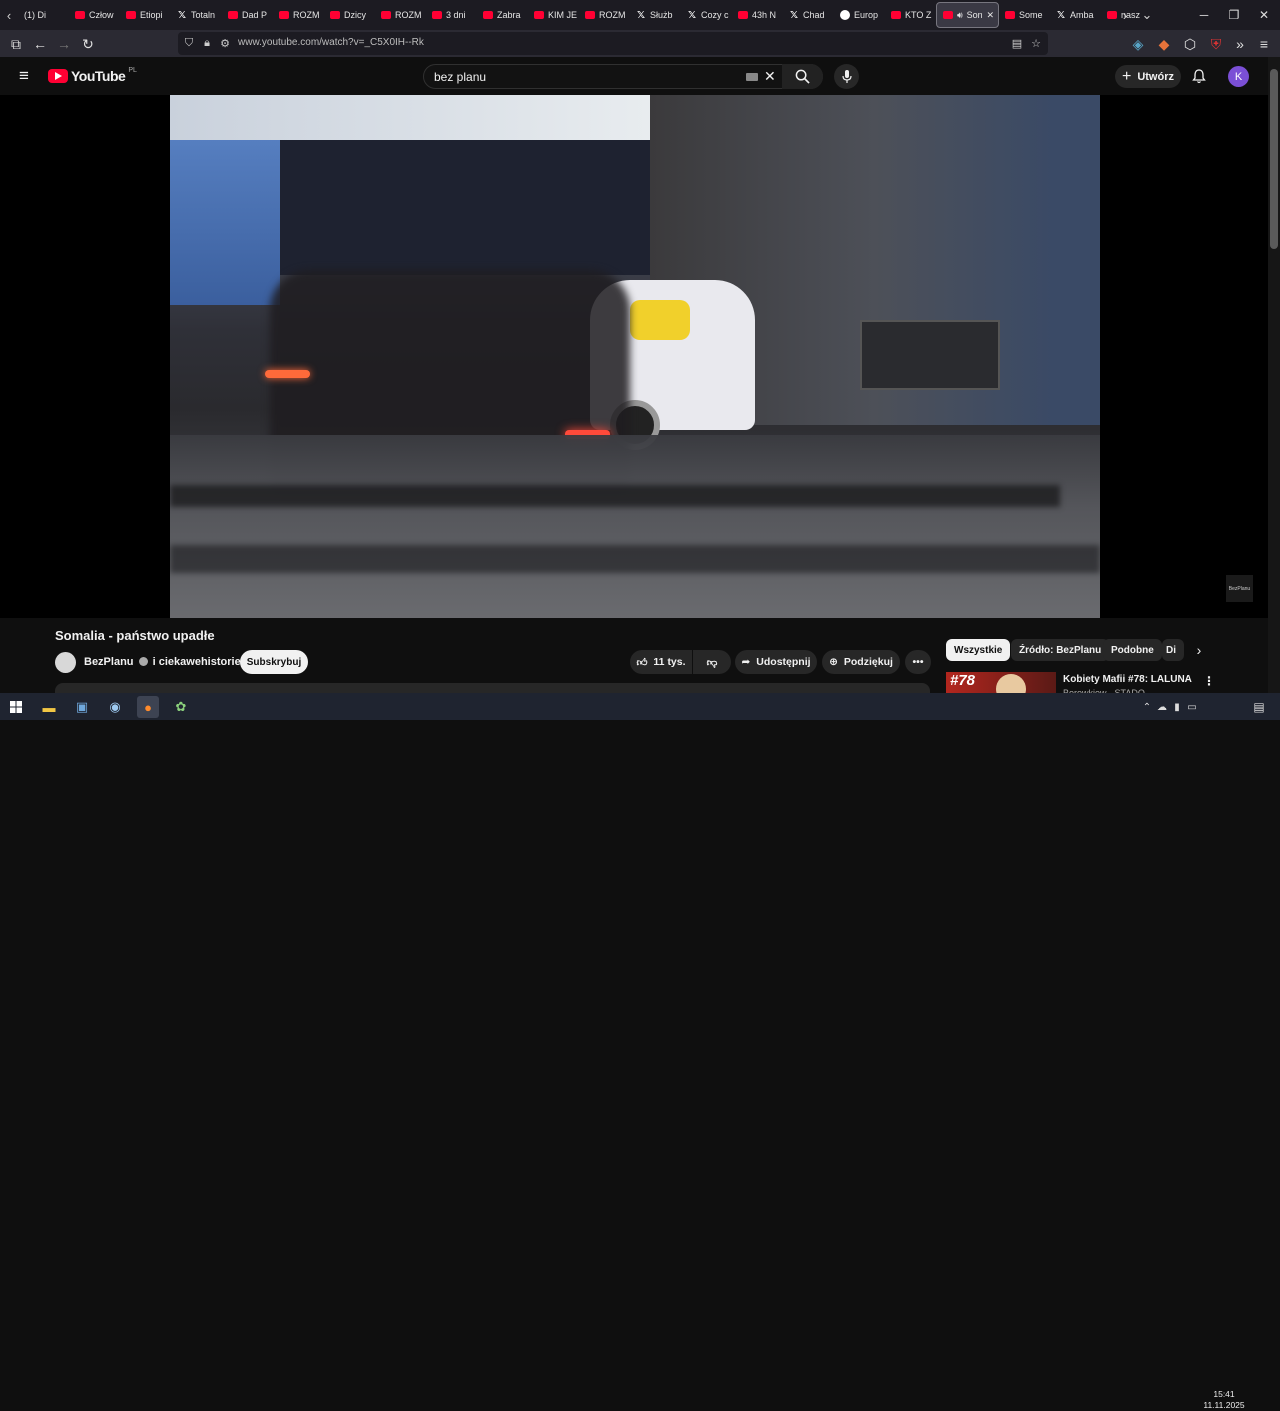 This screenshot has height=1411, width=1280. Describe the element at coordinates (64, 44) in the screenshot. I see `forward-icon: →` at that location.